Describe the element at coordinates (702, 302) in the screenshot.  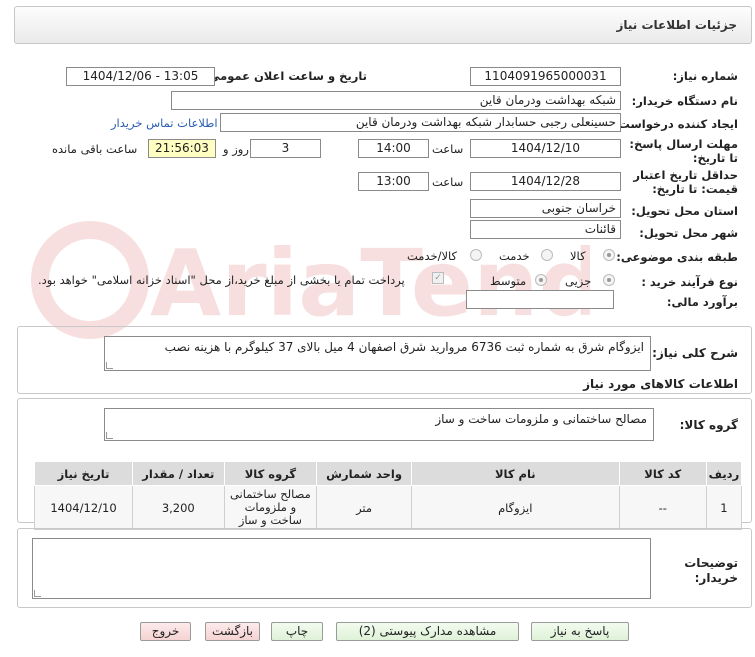
I see `budget-label: برآورد مالی:` at that location.